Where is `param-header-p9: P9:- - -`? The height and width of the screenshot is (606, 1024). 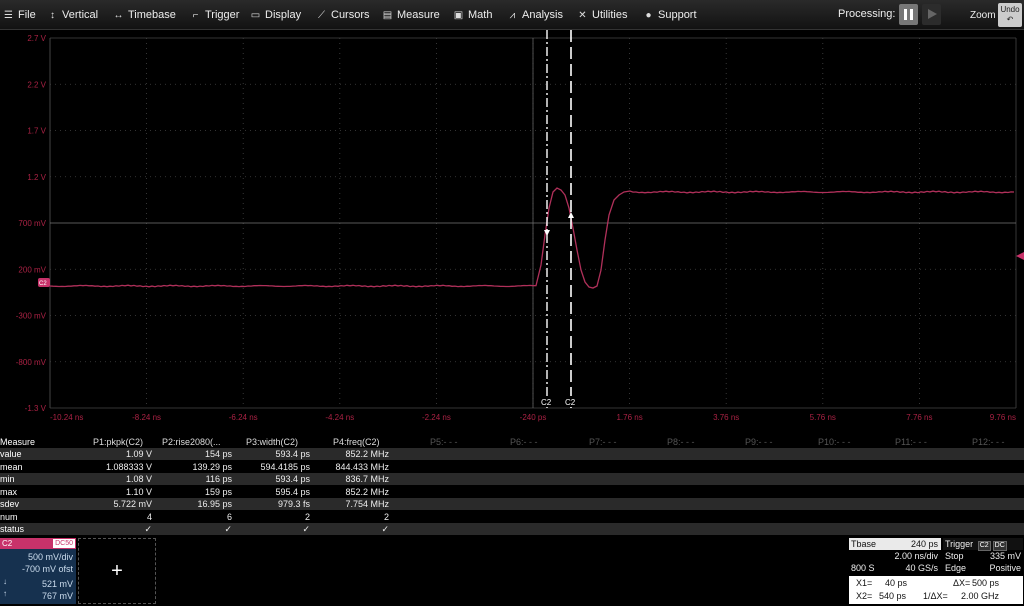
param-header-p9: P9:- - - is located at coordinates (759, 442).